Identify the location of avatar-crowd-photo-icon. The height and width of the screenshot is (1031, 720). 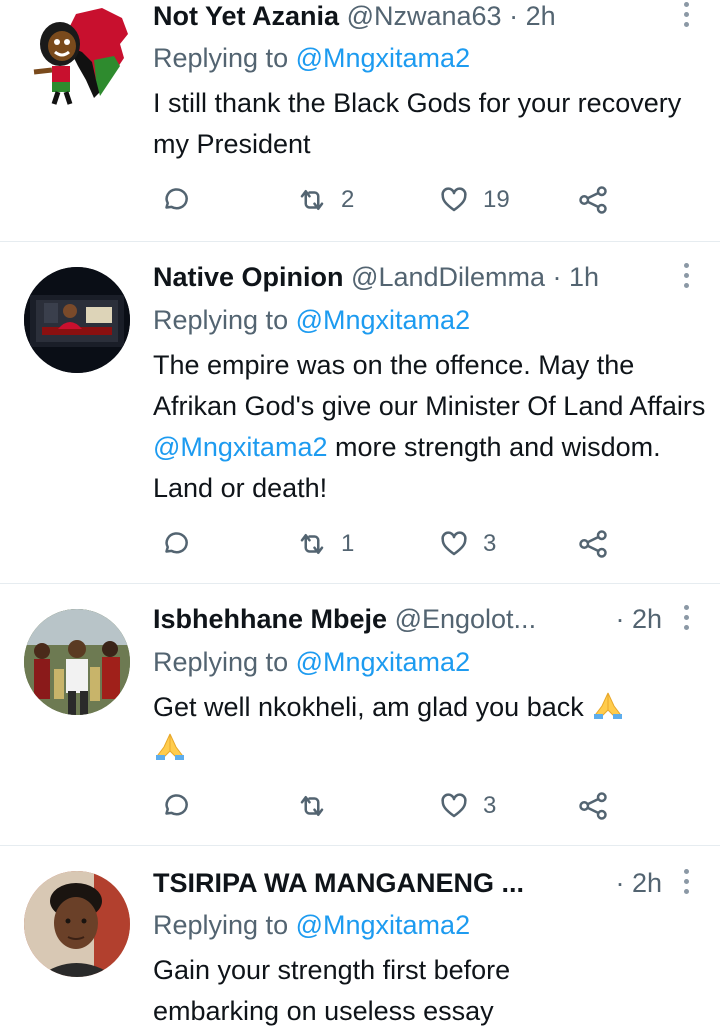
(77, 662).